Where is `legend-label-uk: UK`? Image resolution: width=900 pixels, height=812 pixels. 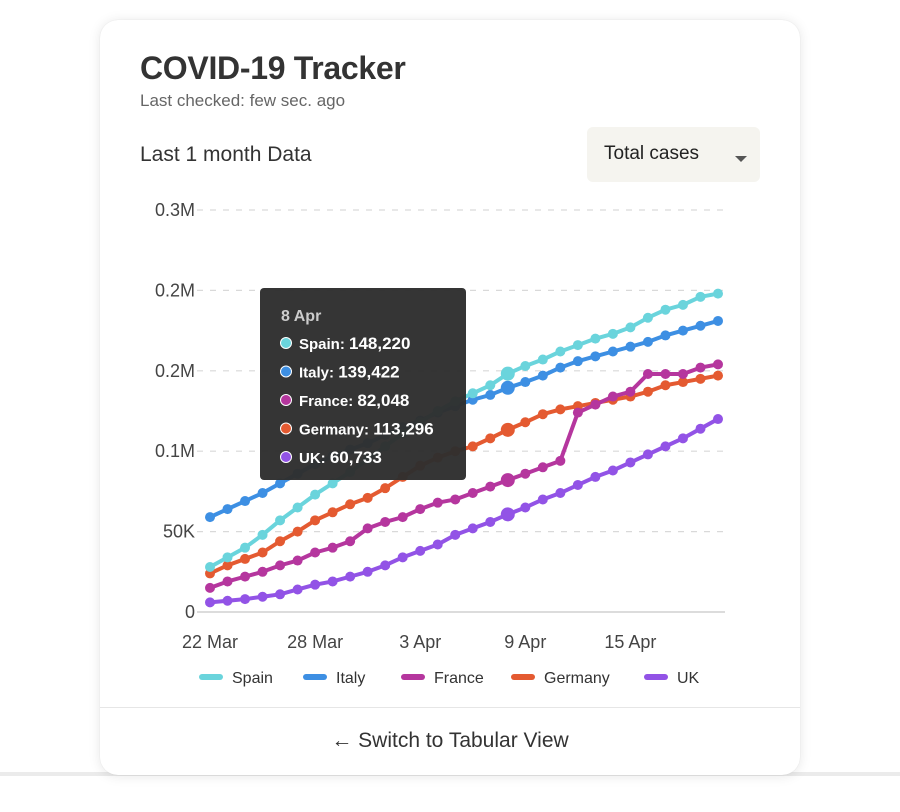
legend-label-uk: UK is located at coordinates (688, 678).